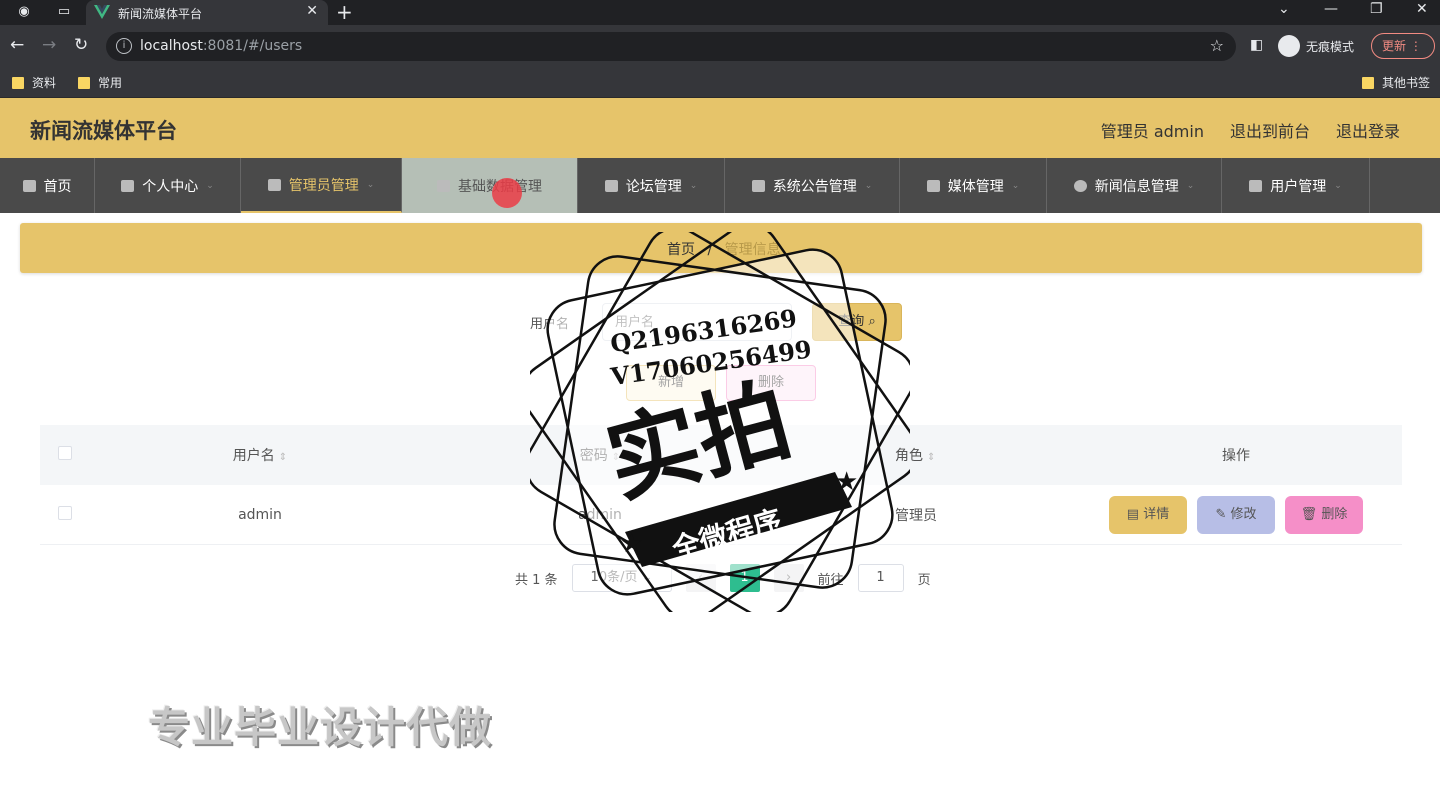  Describe the element at coordinates (671, 383) in the screenshot. I see `add-button: 新增` at that location.